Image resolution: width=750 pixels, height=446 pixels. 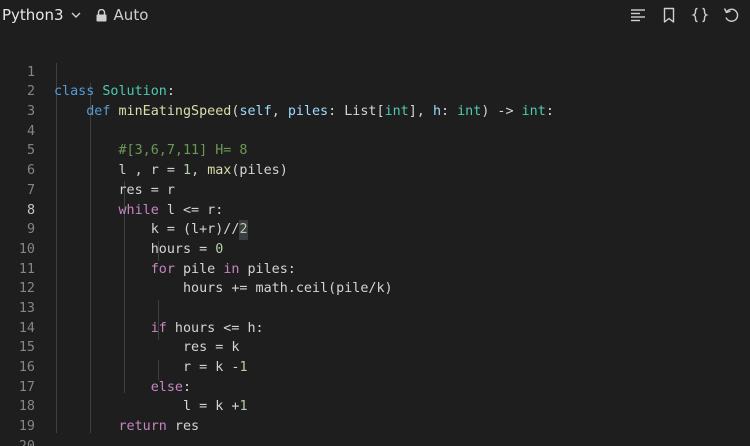 What do you see at coordinates (33, 15) in the screenshot?
I see `language-label: Python3` at bounding box center [33, 15].